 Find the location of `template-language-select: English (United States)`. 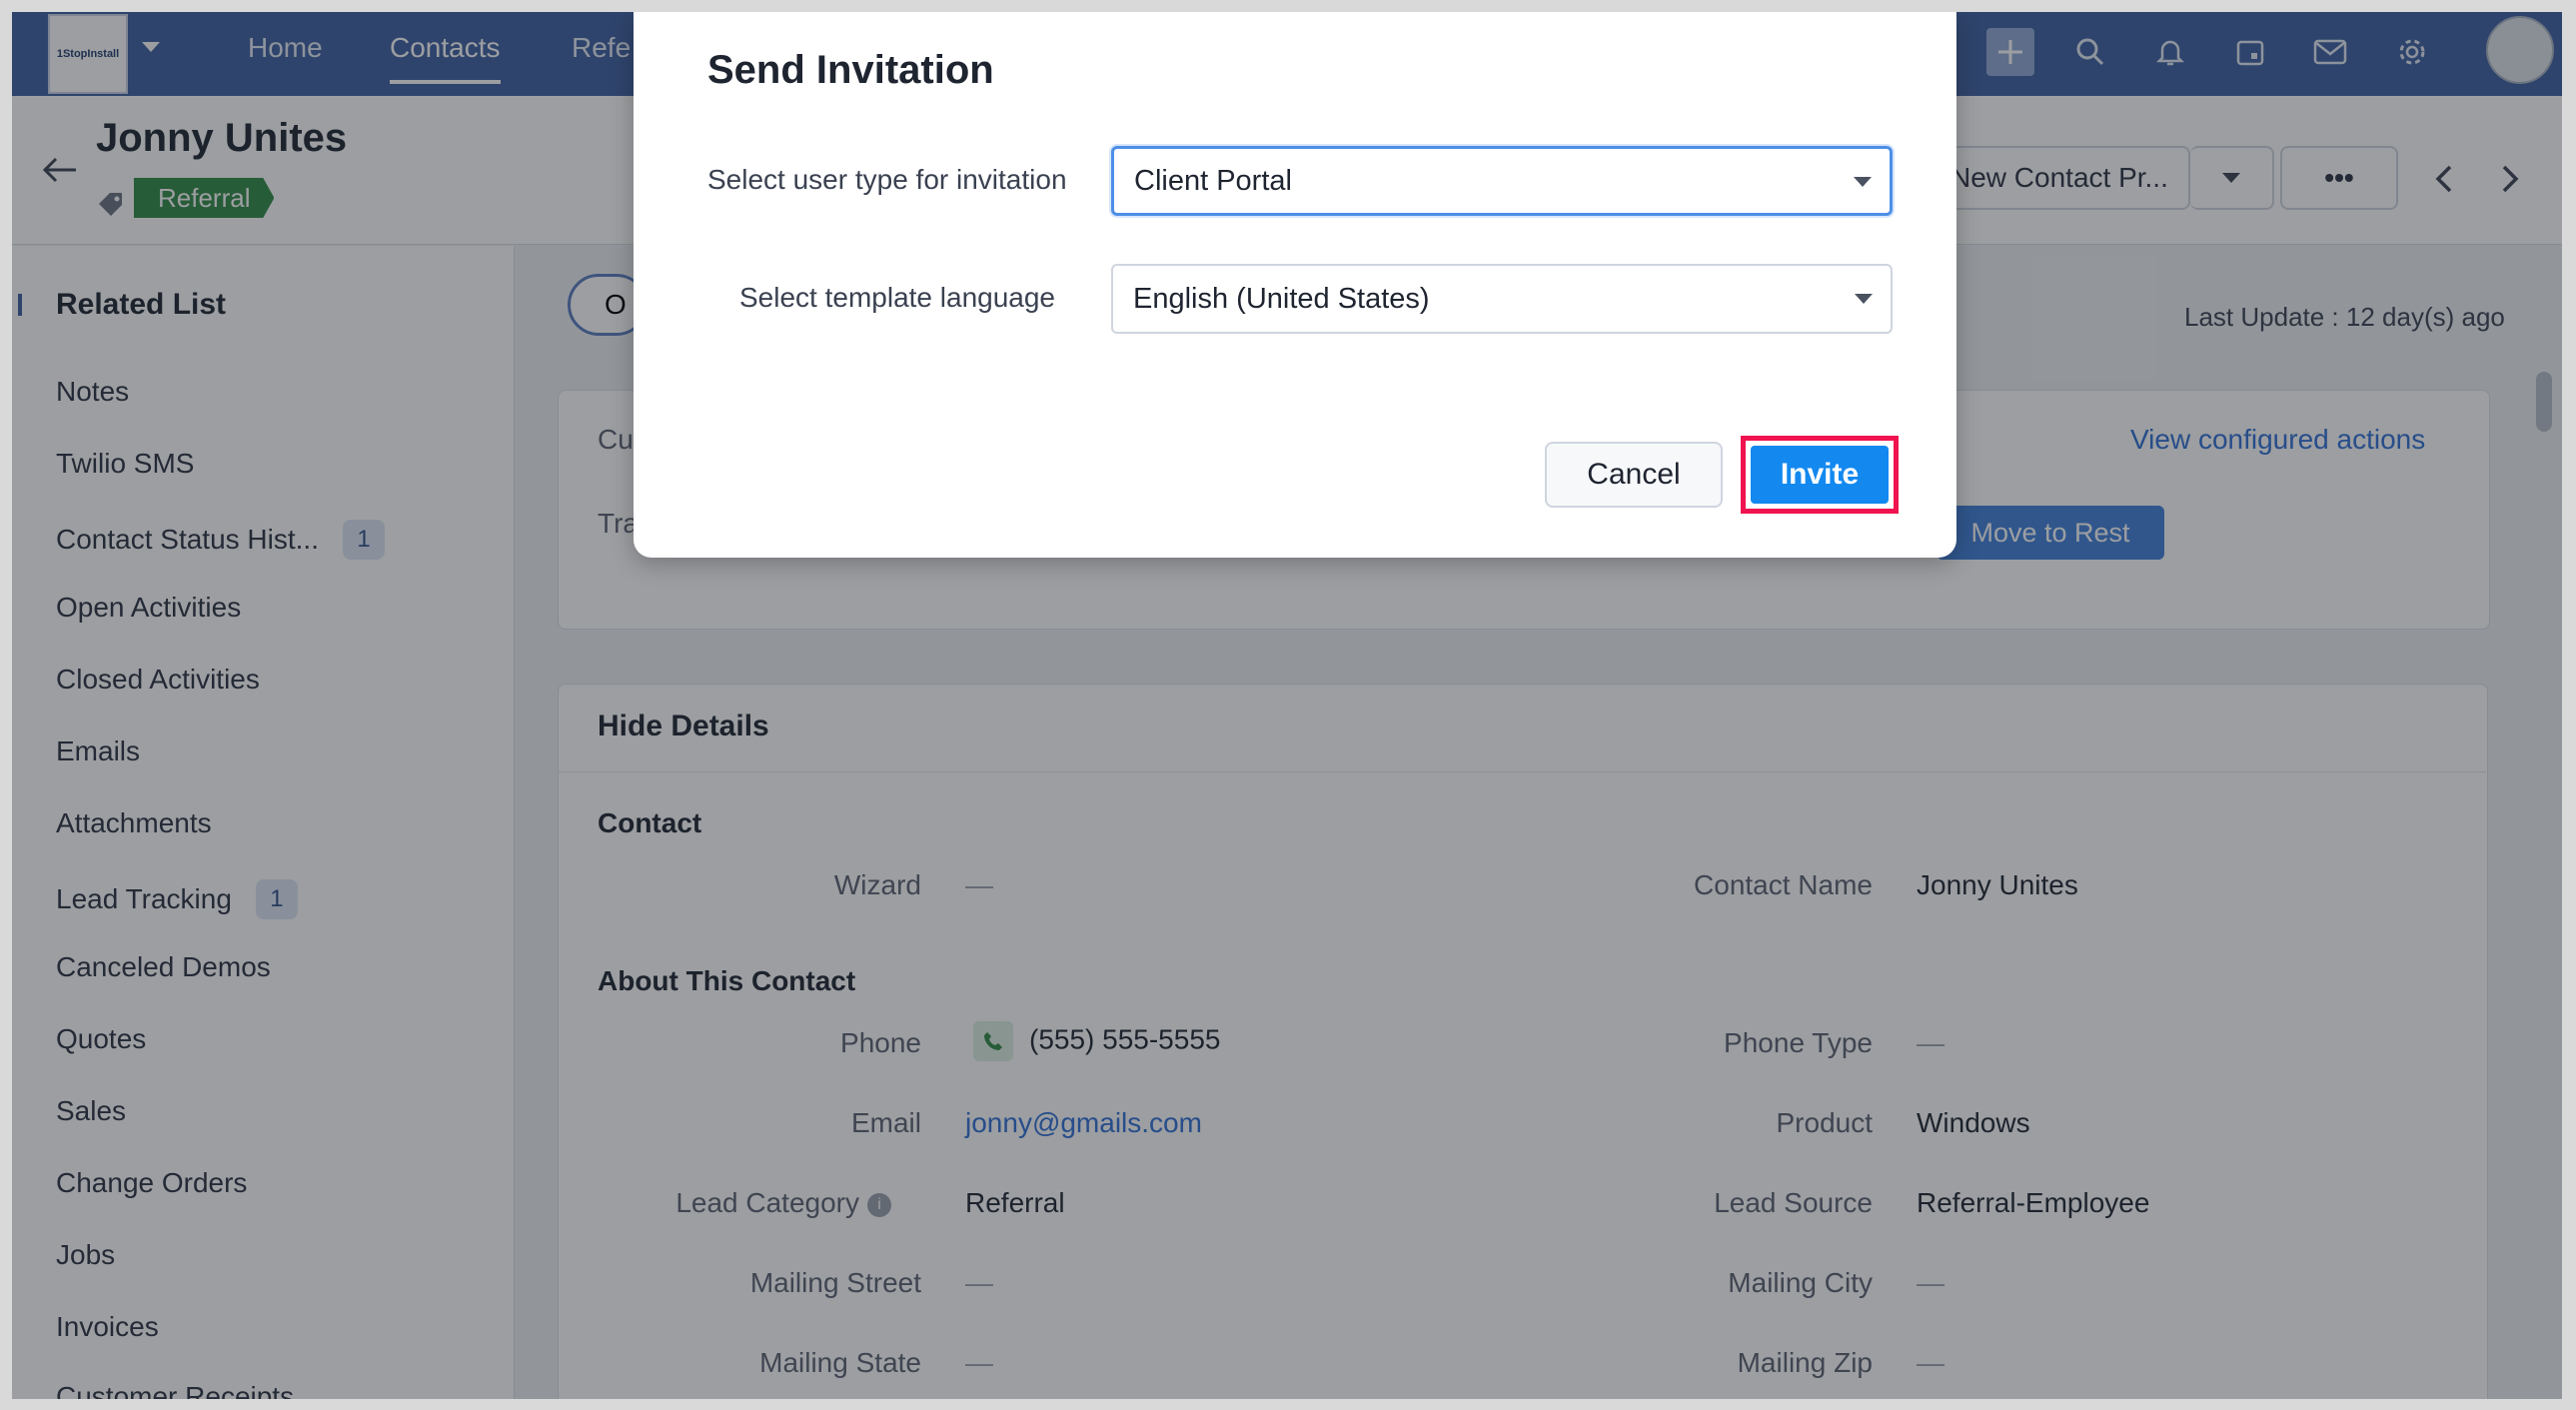

template-language-select: English (United States) is located at coordinates (1502, 299).